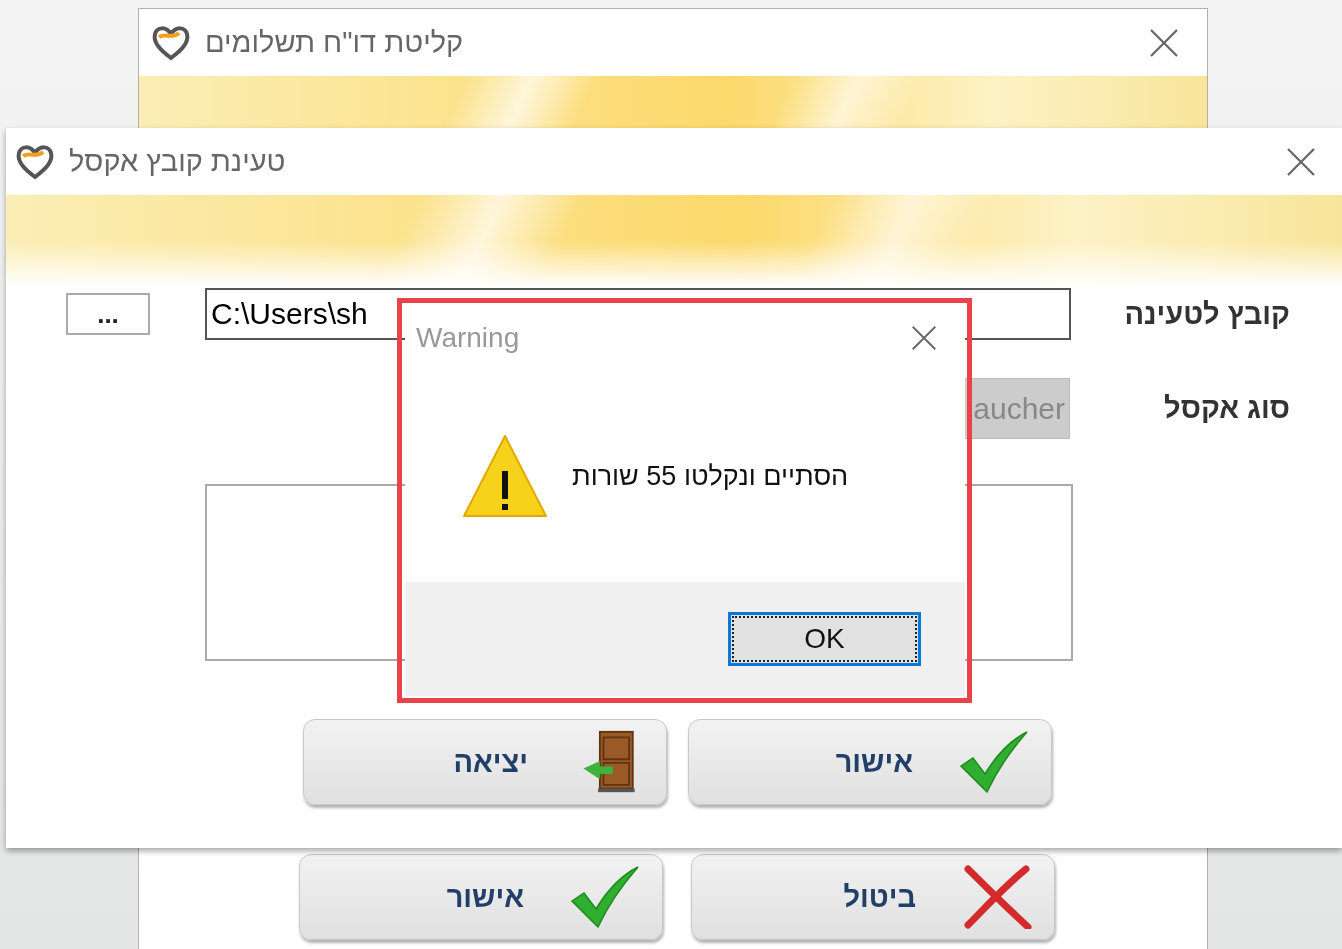 The height and width of the screenshot is (949, 1342). I want to click on field-label: קובץ לטעינה, so click(1206, 314).